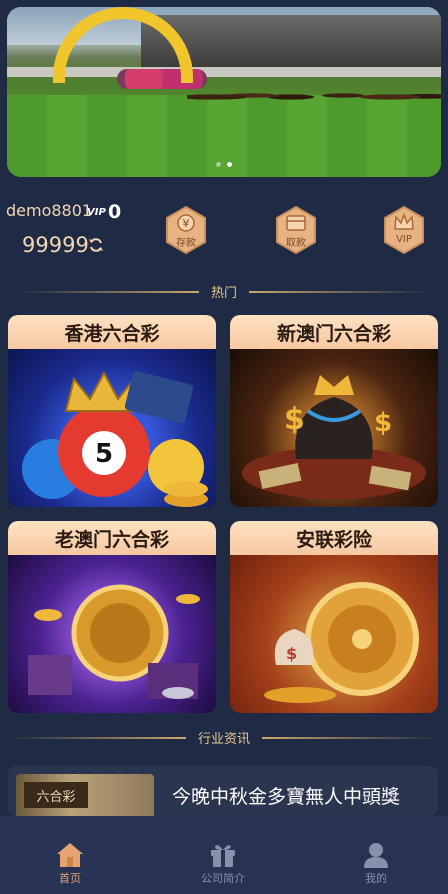  What do you see at coordinates (334, 428) in the screenshot?
I see `game-card-image: $ $` at bounding box center [334, 428].